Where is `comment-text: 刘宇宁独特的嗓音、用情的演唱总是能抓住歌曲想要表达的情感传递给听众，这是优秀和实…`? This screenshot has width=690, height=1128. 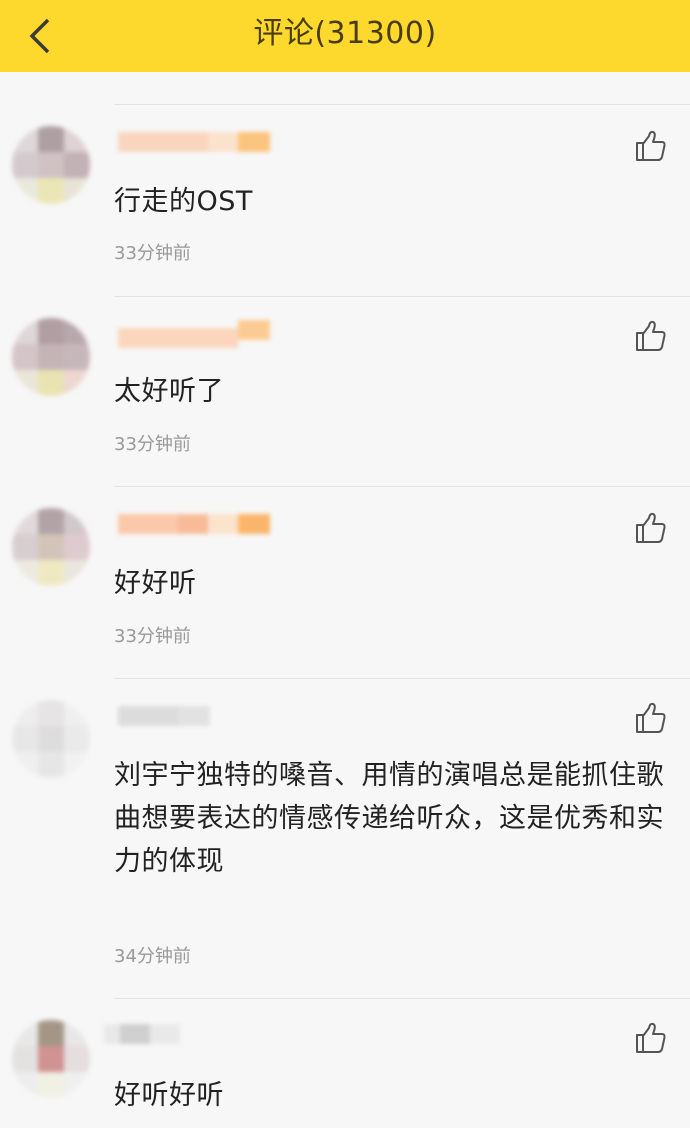
comment-text: 刘宇宁独特的嗓音、用情的演唱总是能抓住歌曲想要表达的情感传递给听众，这是优秀和实… is located at coordinates (389, 818).